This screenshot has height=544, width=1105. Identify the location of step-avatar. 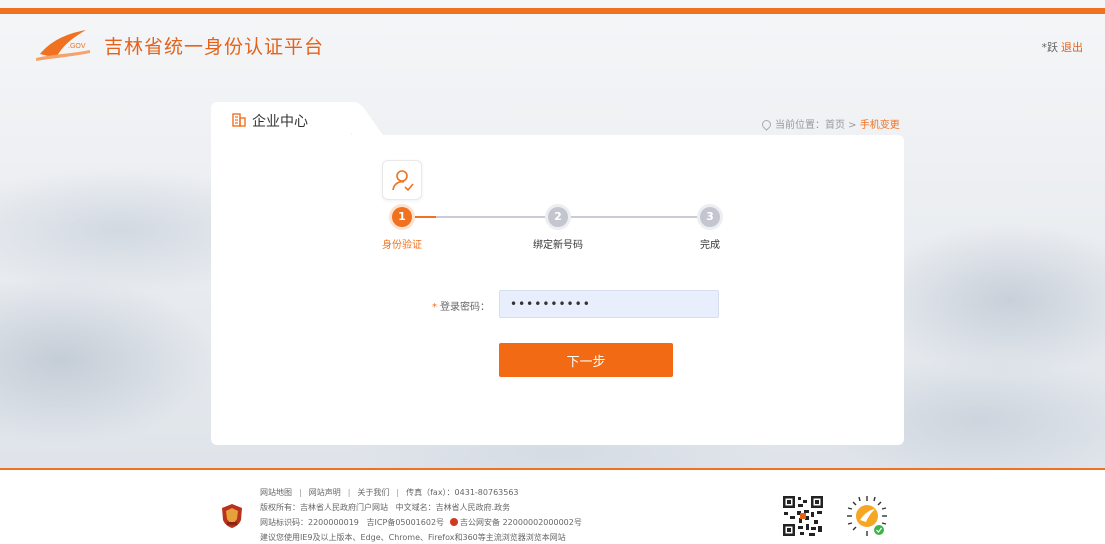
(402, 180).